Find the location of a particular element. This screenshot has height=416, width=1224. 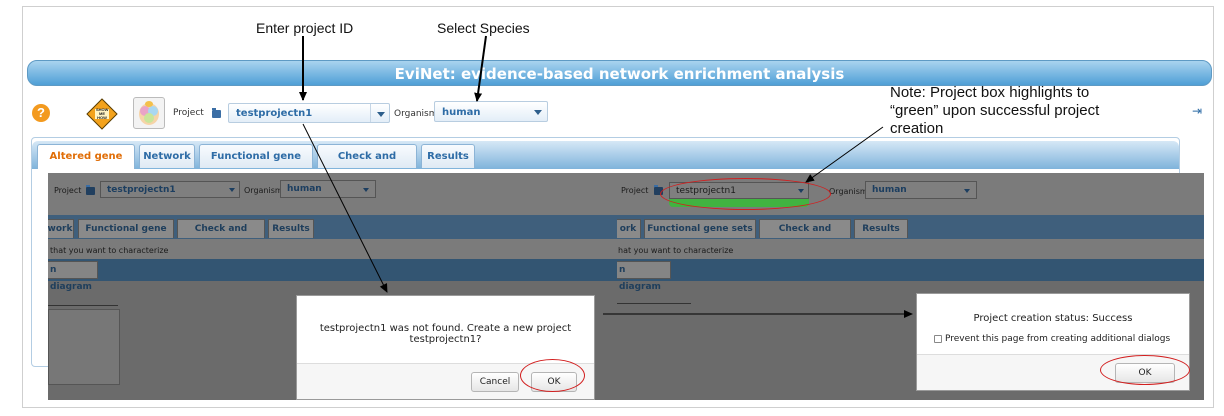

show-me-how-text: SHOW ME HOW is located at coordinates (102, 113).